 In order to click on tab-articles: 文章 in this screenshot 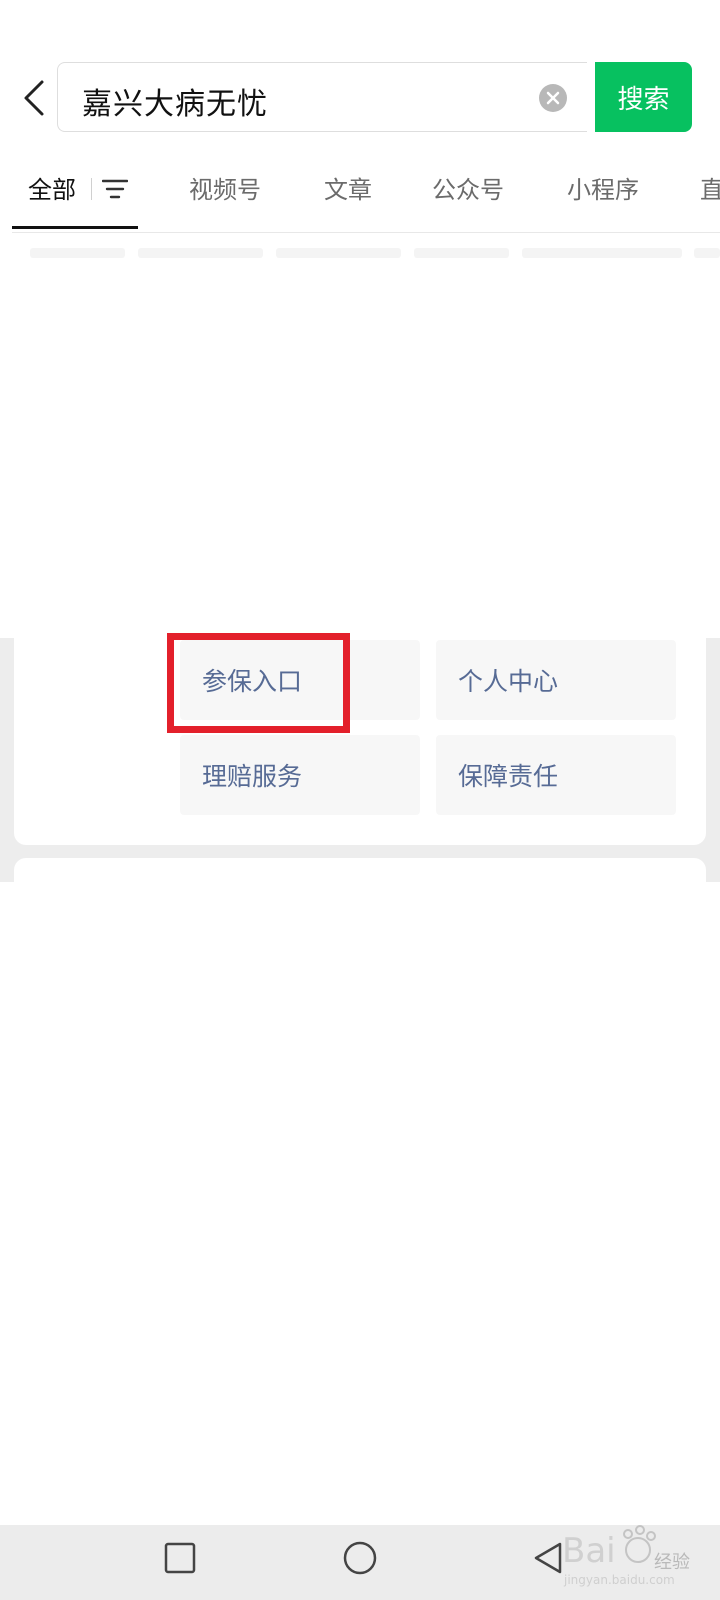, I will do `click(348, 187)`.